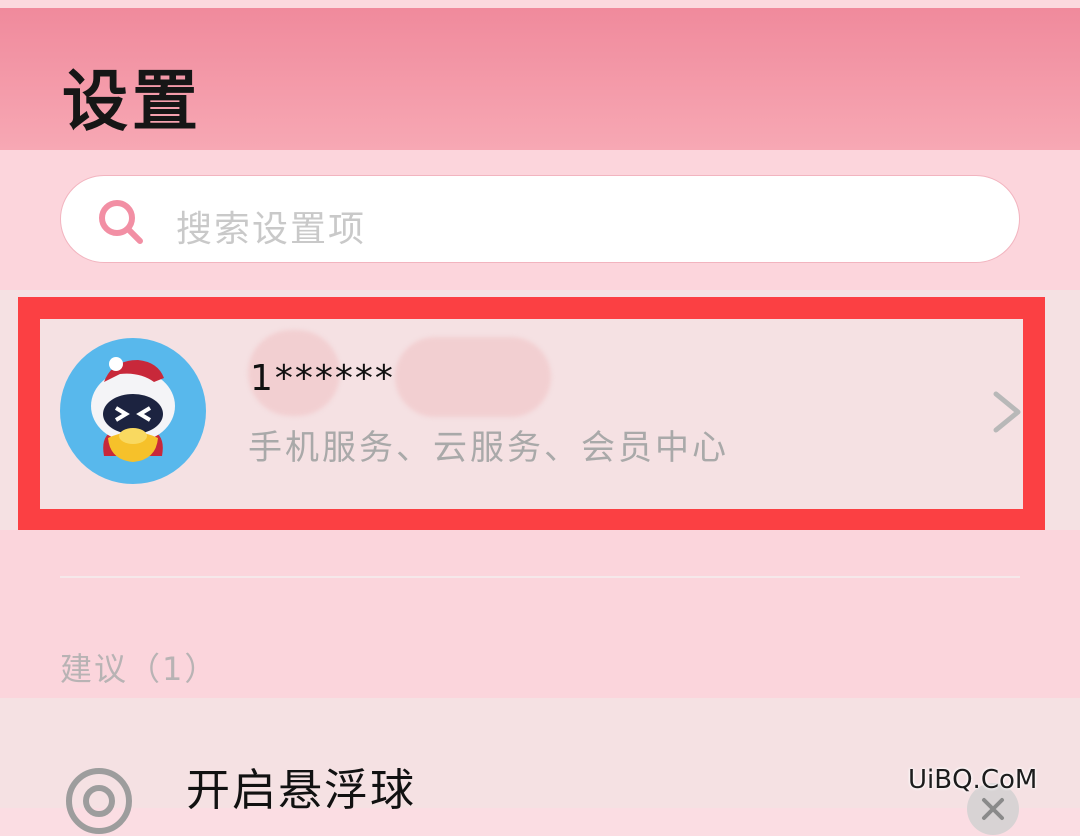  I want to click on page-title: 设置, so click(132, 101).